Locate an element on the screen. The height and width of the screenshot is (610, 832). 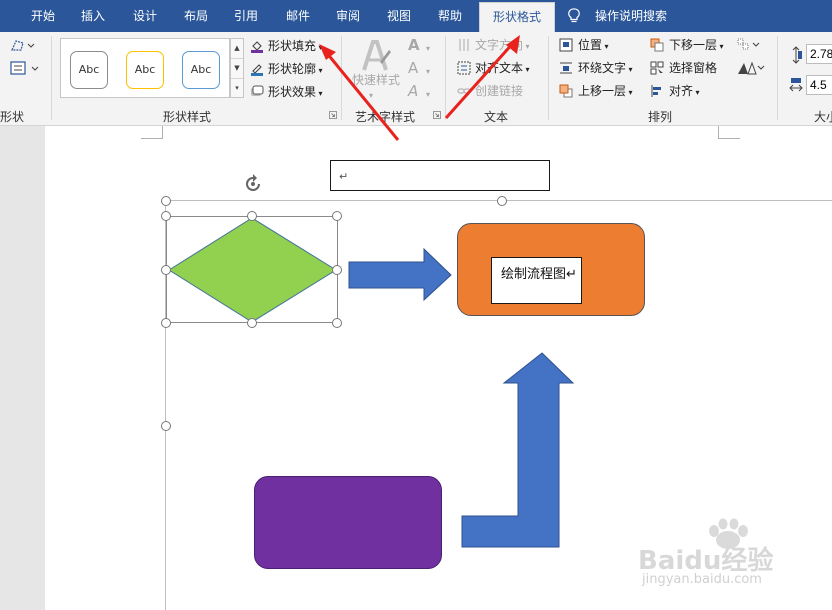
resize-handle-nw is located at coordinates (166, 216).